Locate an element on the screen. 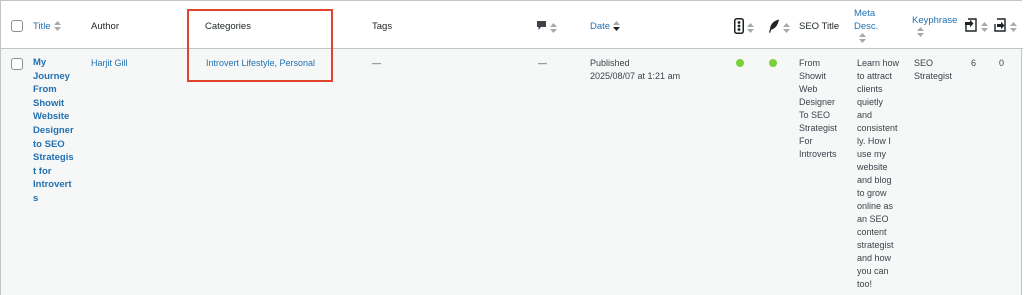 The image size is (1024, 295). seo-title-line: Introverts is located at coordinates (818, 154).